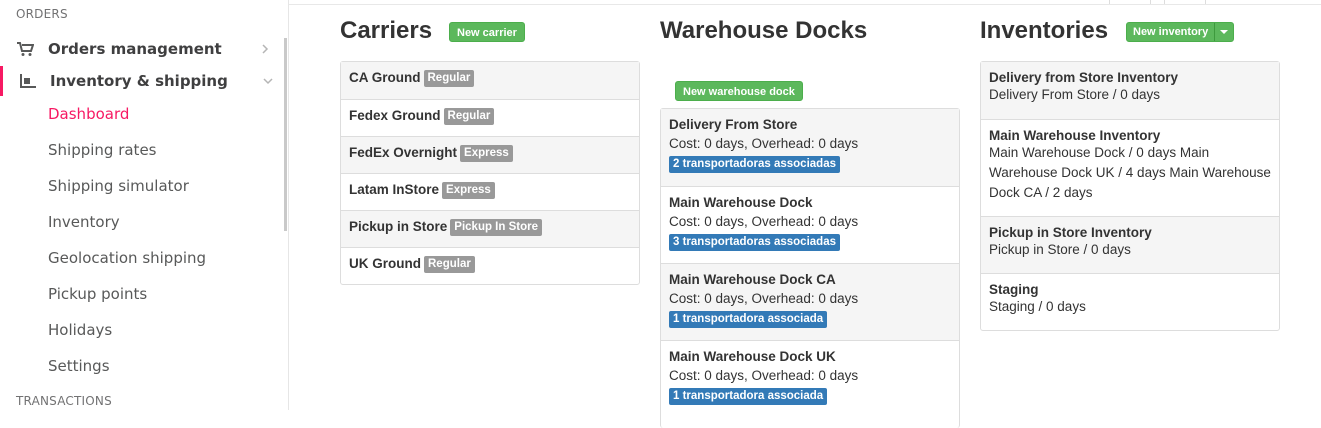 The height and width of the screenshot is (428, 1321). I want to click on inventory-row: Staging Staging / 0 days, so click(1130, 301).